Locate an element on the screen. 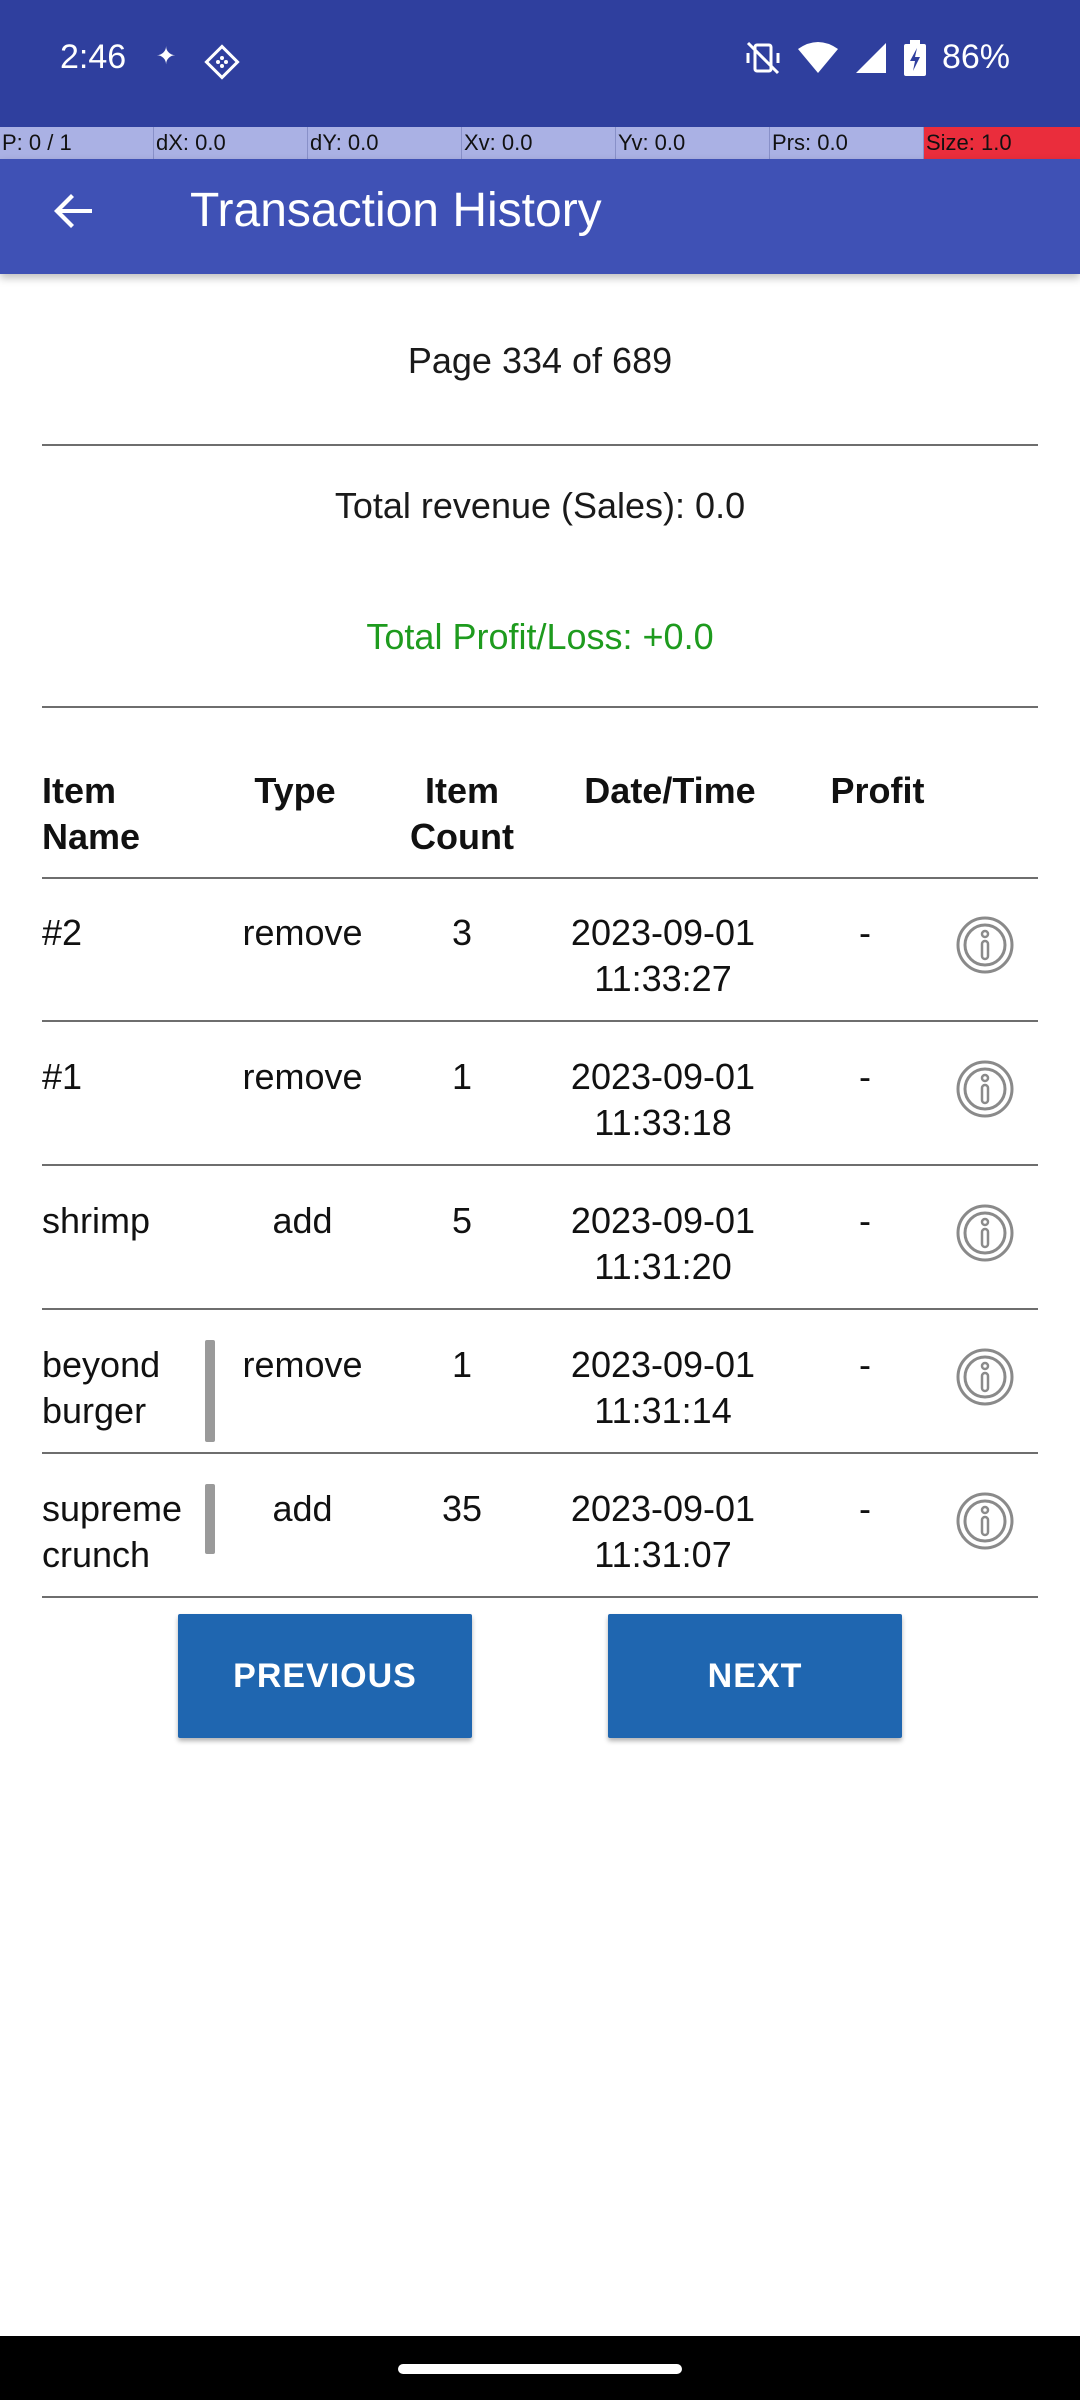 The height and width of the screenshot is (2400, 1080). header-item-count: Item Count is located at coordinates (462, 813).